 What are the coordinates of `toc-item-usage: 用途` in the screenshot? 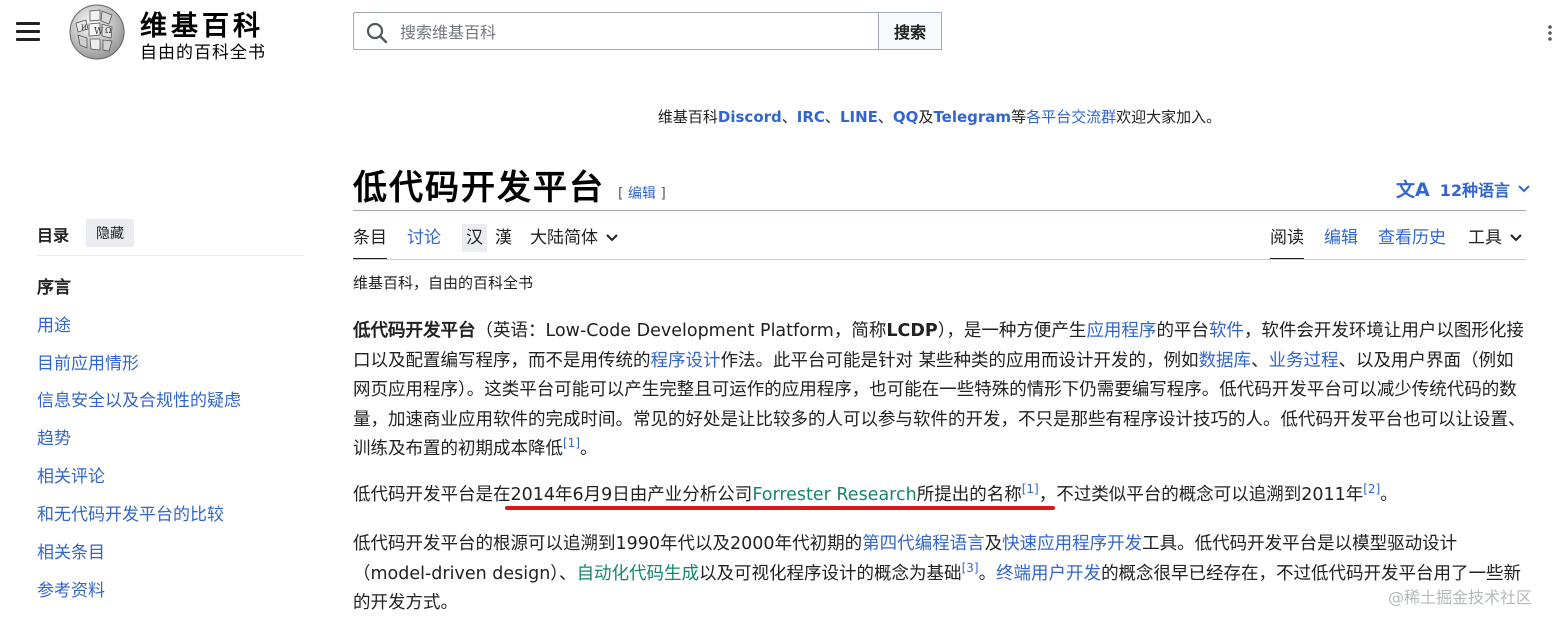 It's located at (54, 323).